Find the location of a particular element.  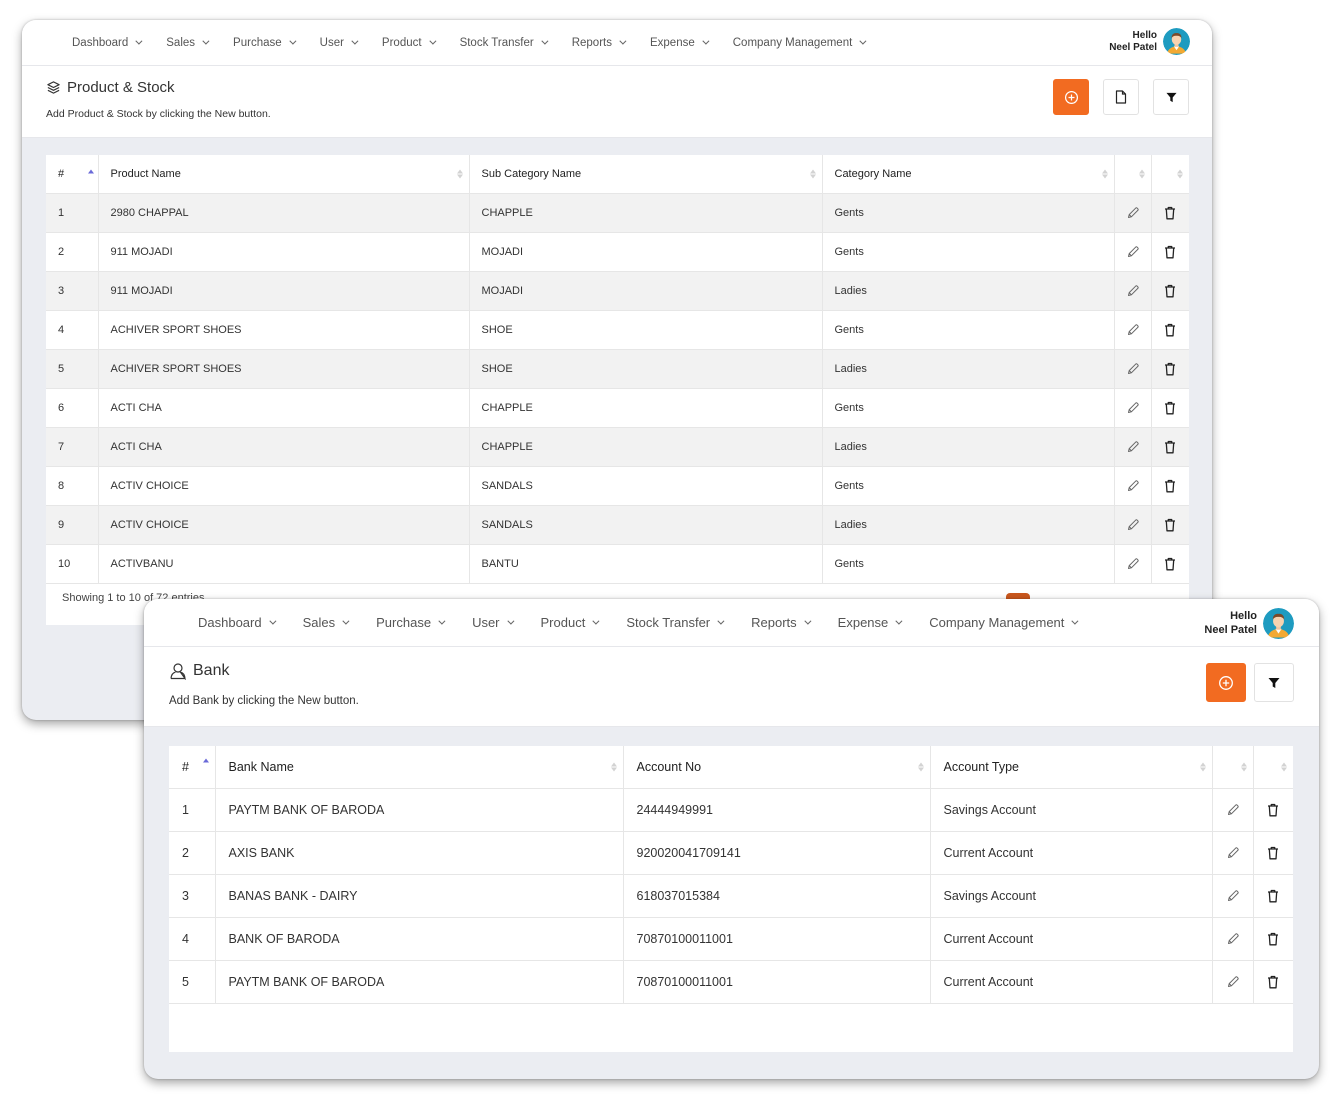

column-header-account-no: Account No is located at coordinates (777, 767).